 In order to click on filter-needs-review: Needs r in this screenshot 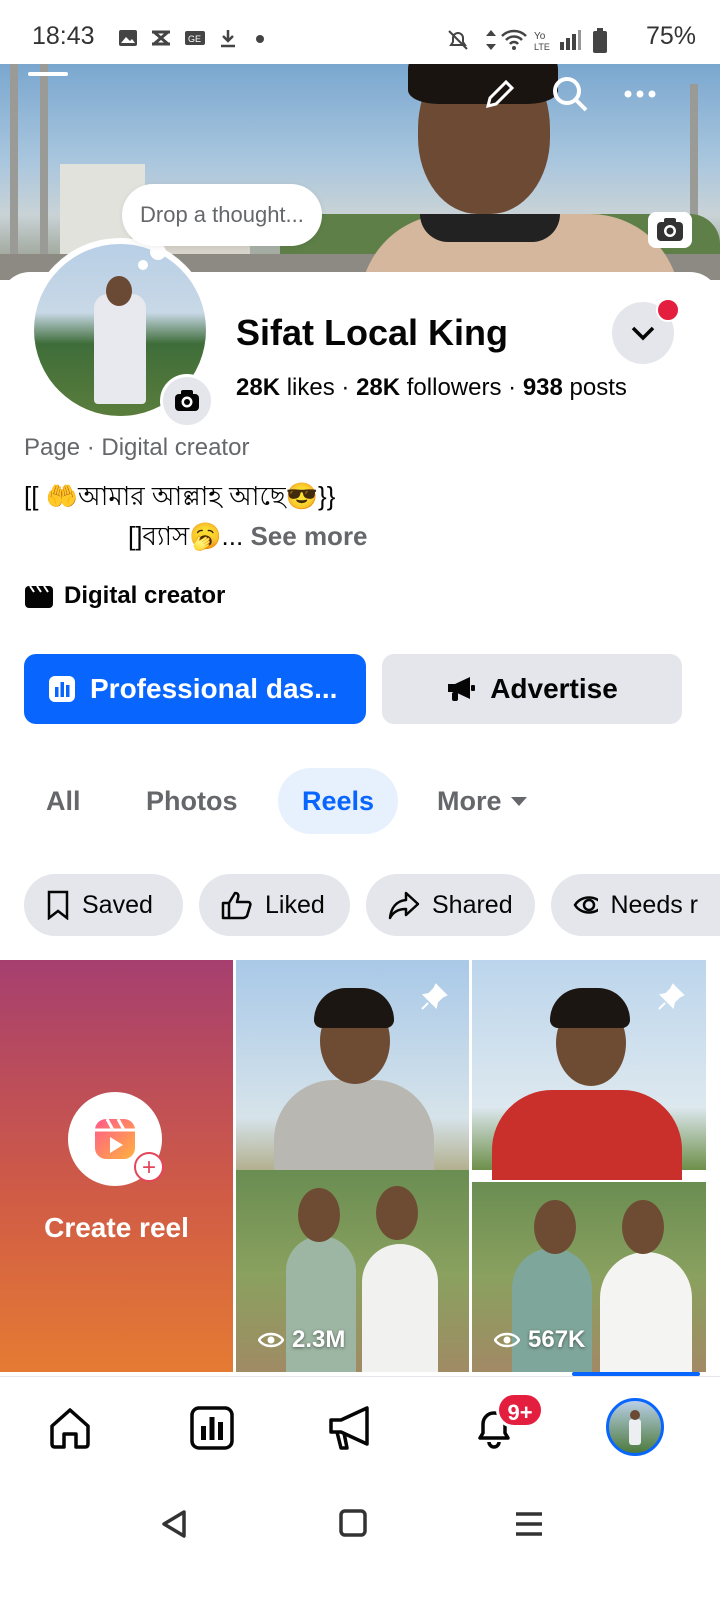, I will do `click(635, 905)`.